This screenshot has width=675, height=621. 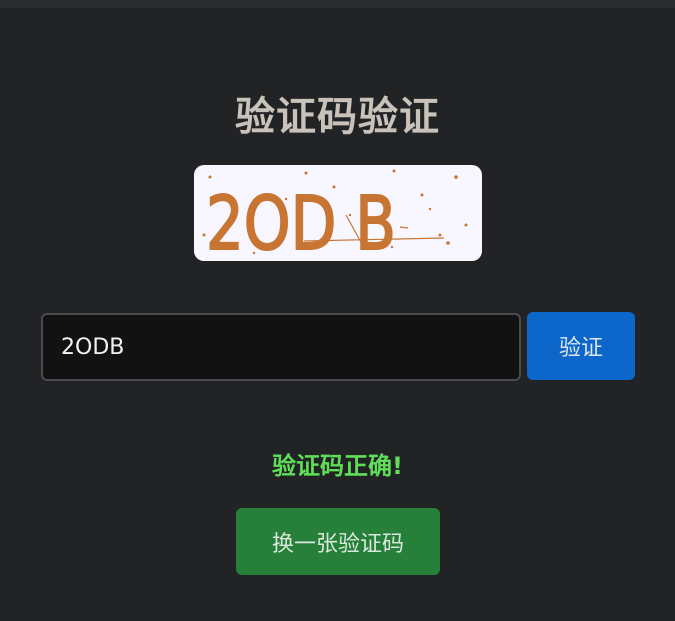 I want to click on page-title: 验证码验证, so click(x=337, y=117).